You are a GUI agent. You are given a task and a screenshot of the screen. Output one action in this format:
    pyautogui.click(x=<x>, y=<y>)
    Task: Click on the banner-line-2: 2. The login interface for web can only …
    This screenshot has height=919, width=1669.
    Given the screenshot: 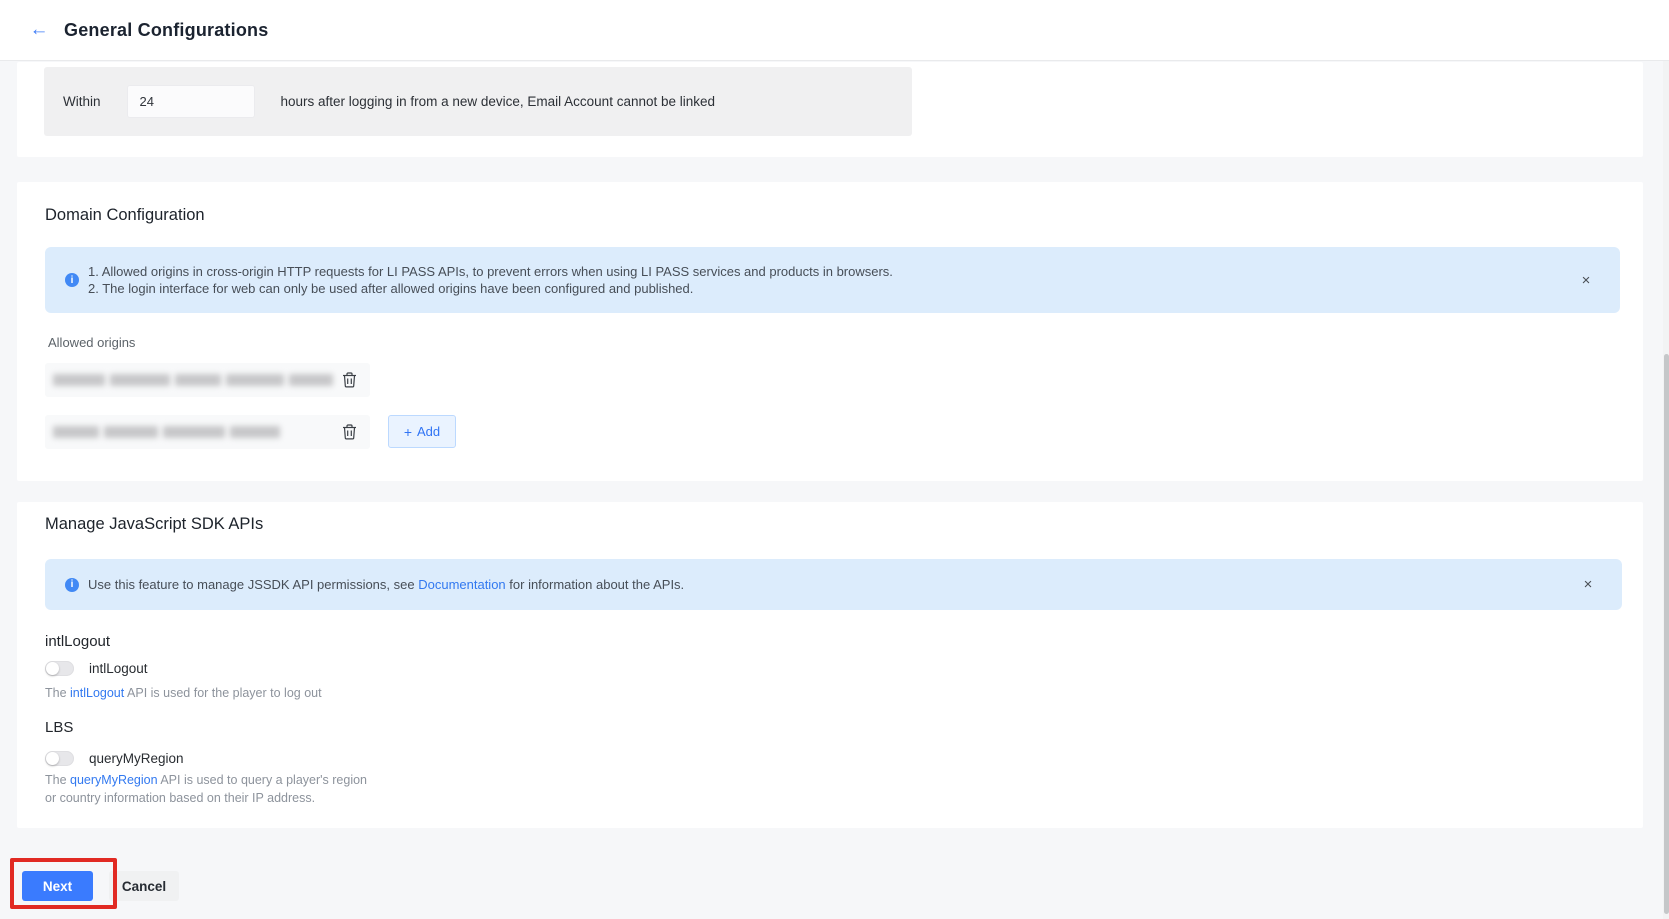 What is the action you would take?
    pyautogui.click(x=391, y=288)
    